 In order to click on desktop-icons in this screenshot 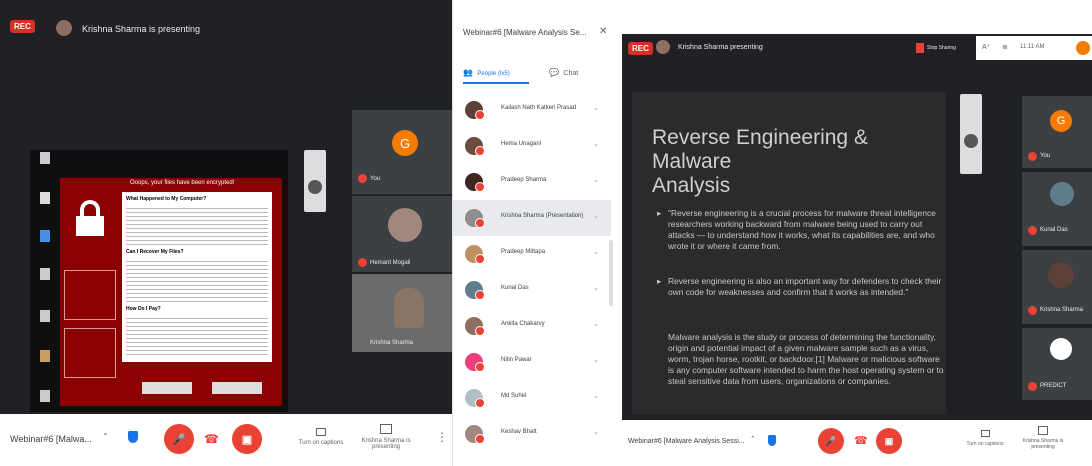, I will do `click(47, 280)`.